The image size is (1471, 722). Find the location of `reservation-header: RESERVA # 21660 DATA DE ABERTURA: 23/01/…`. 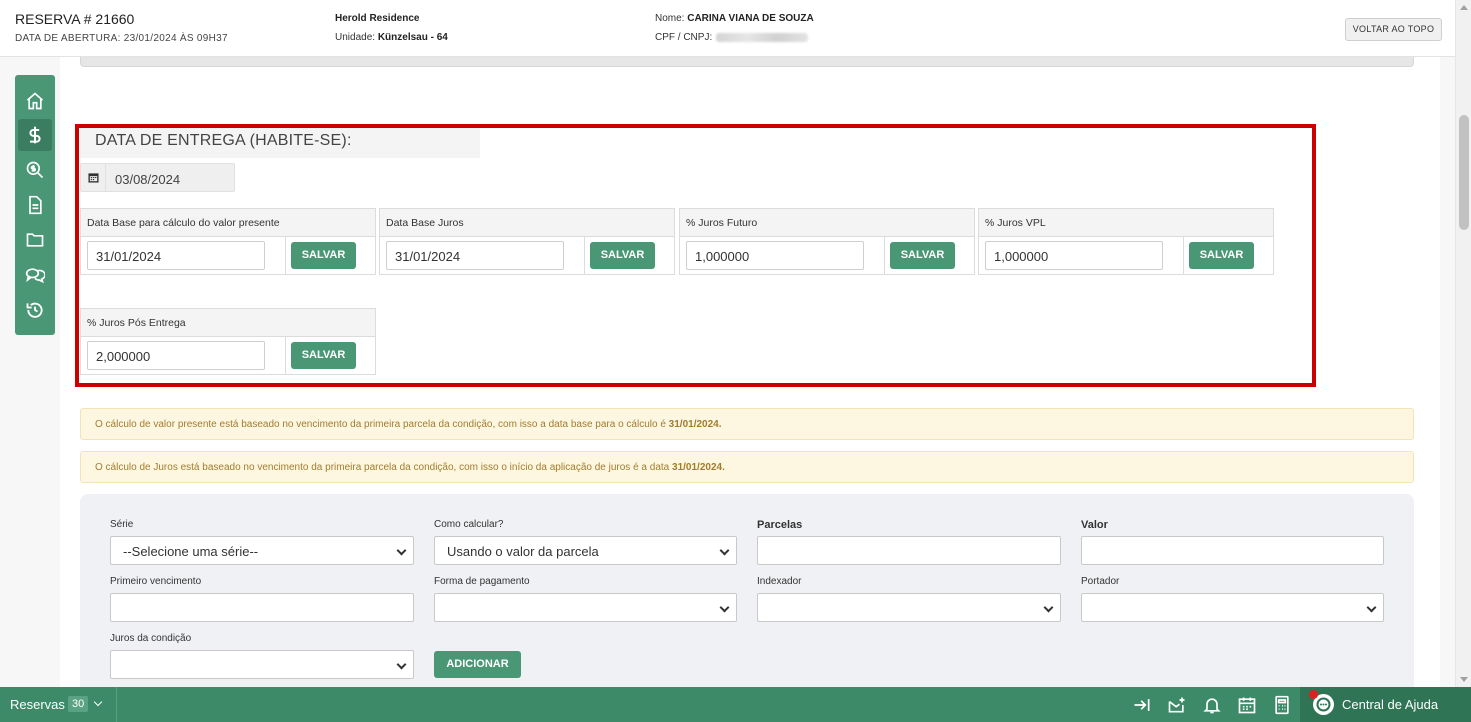

reservation-header: RESERVA # 21660 DATA DE ABERTURA: 23/01/… is located at coordinates (727, 28).